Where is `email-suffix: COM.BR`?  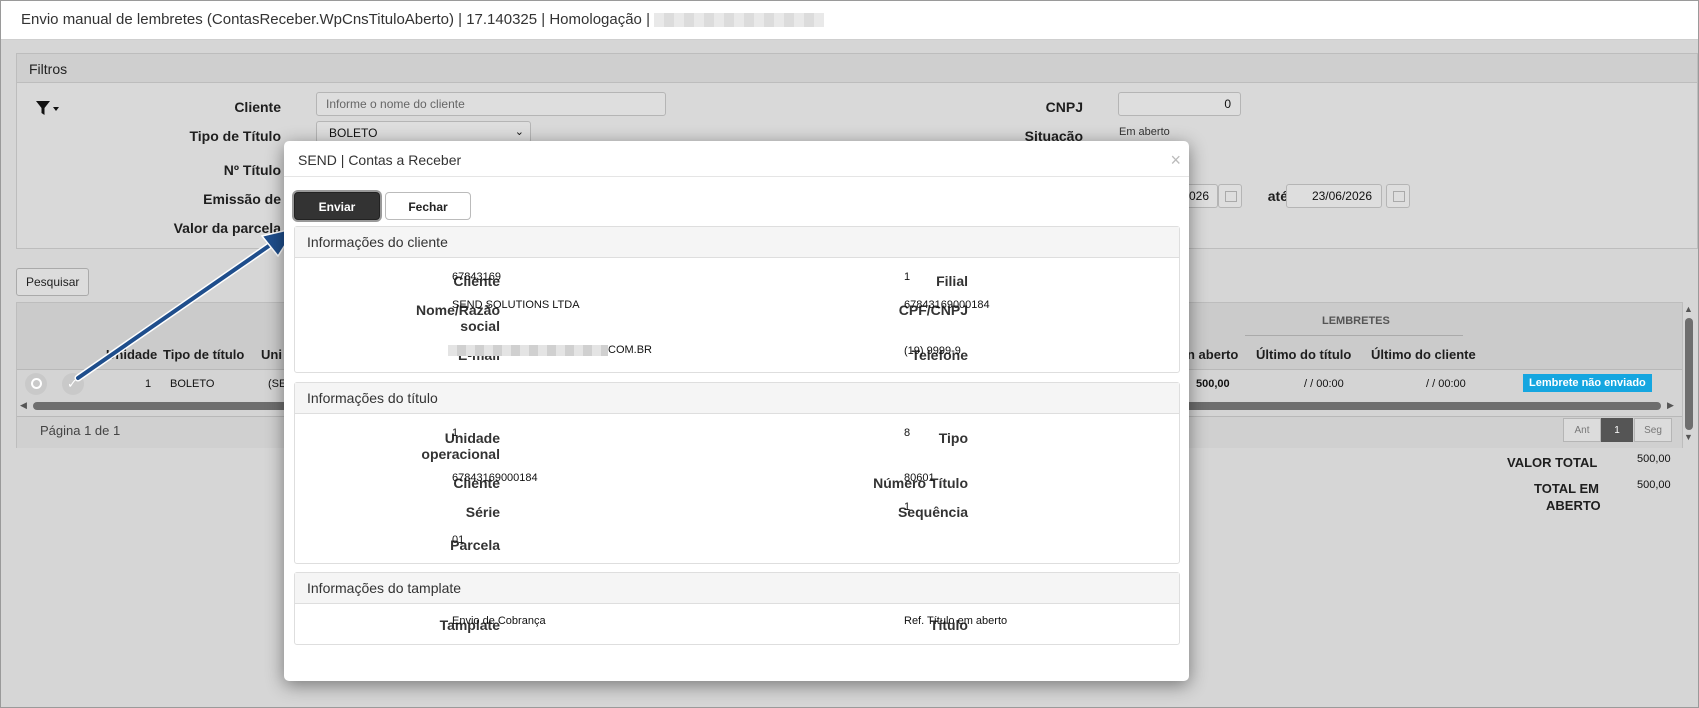
email-suffix: COM.BR is located at coordinates (630, 350).